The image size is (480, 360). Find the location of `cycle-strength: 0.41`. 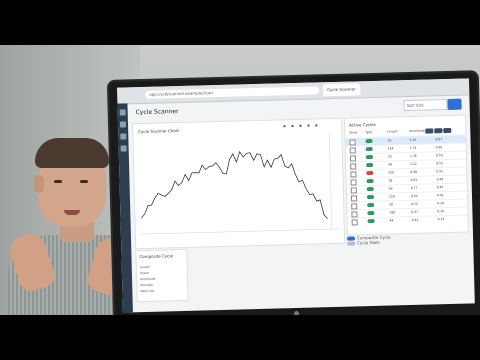

cycle-strength: 0.41 is located at coordinates (440, 195).